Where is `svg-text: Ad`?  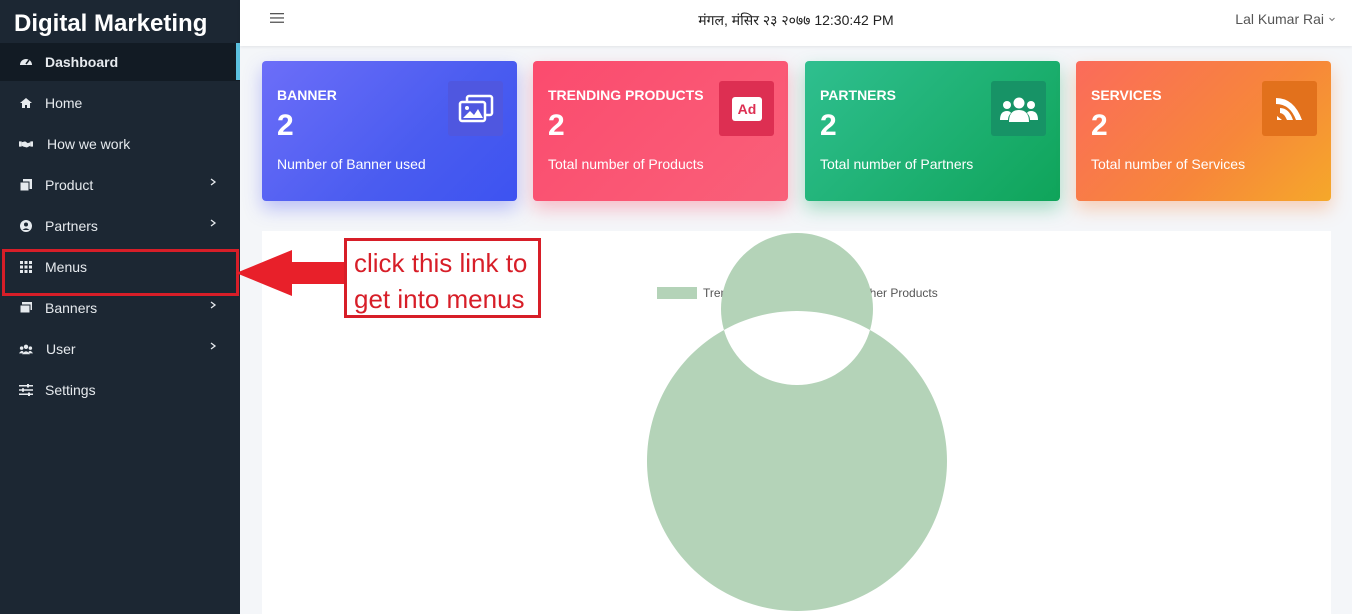 svg-text: Ad is located at coordinates (746, 109).